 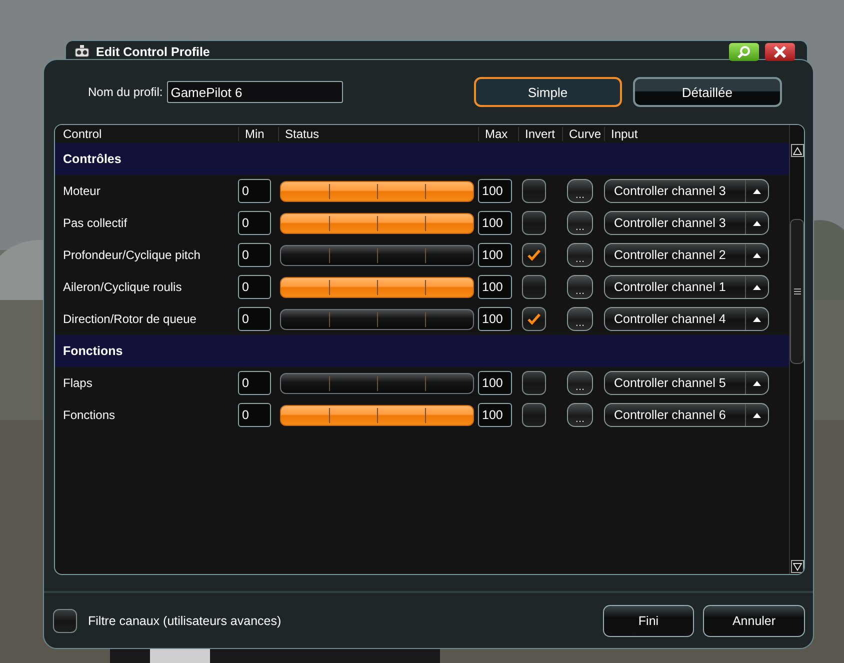 What do you see at coordinates (754, 620) in the screenshot?
I see `dialog-button: Annuler` at bounding box center [754, 620].